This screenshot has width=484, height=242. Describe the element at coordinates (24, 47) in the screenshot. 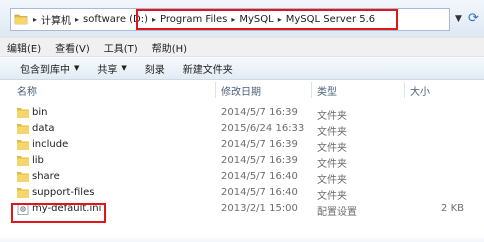

I see `menu-edit: 编辑(E)` at that location.